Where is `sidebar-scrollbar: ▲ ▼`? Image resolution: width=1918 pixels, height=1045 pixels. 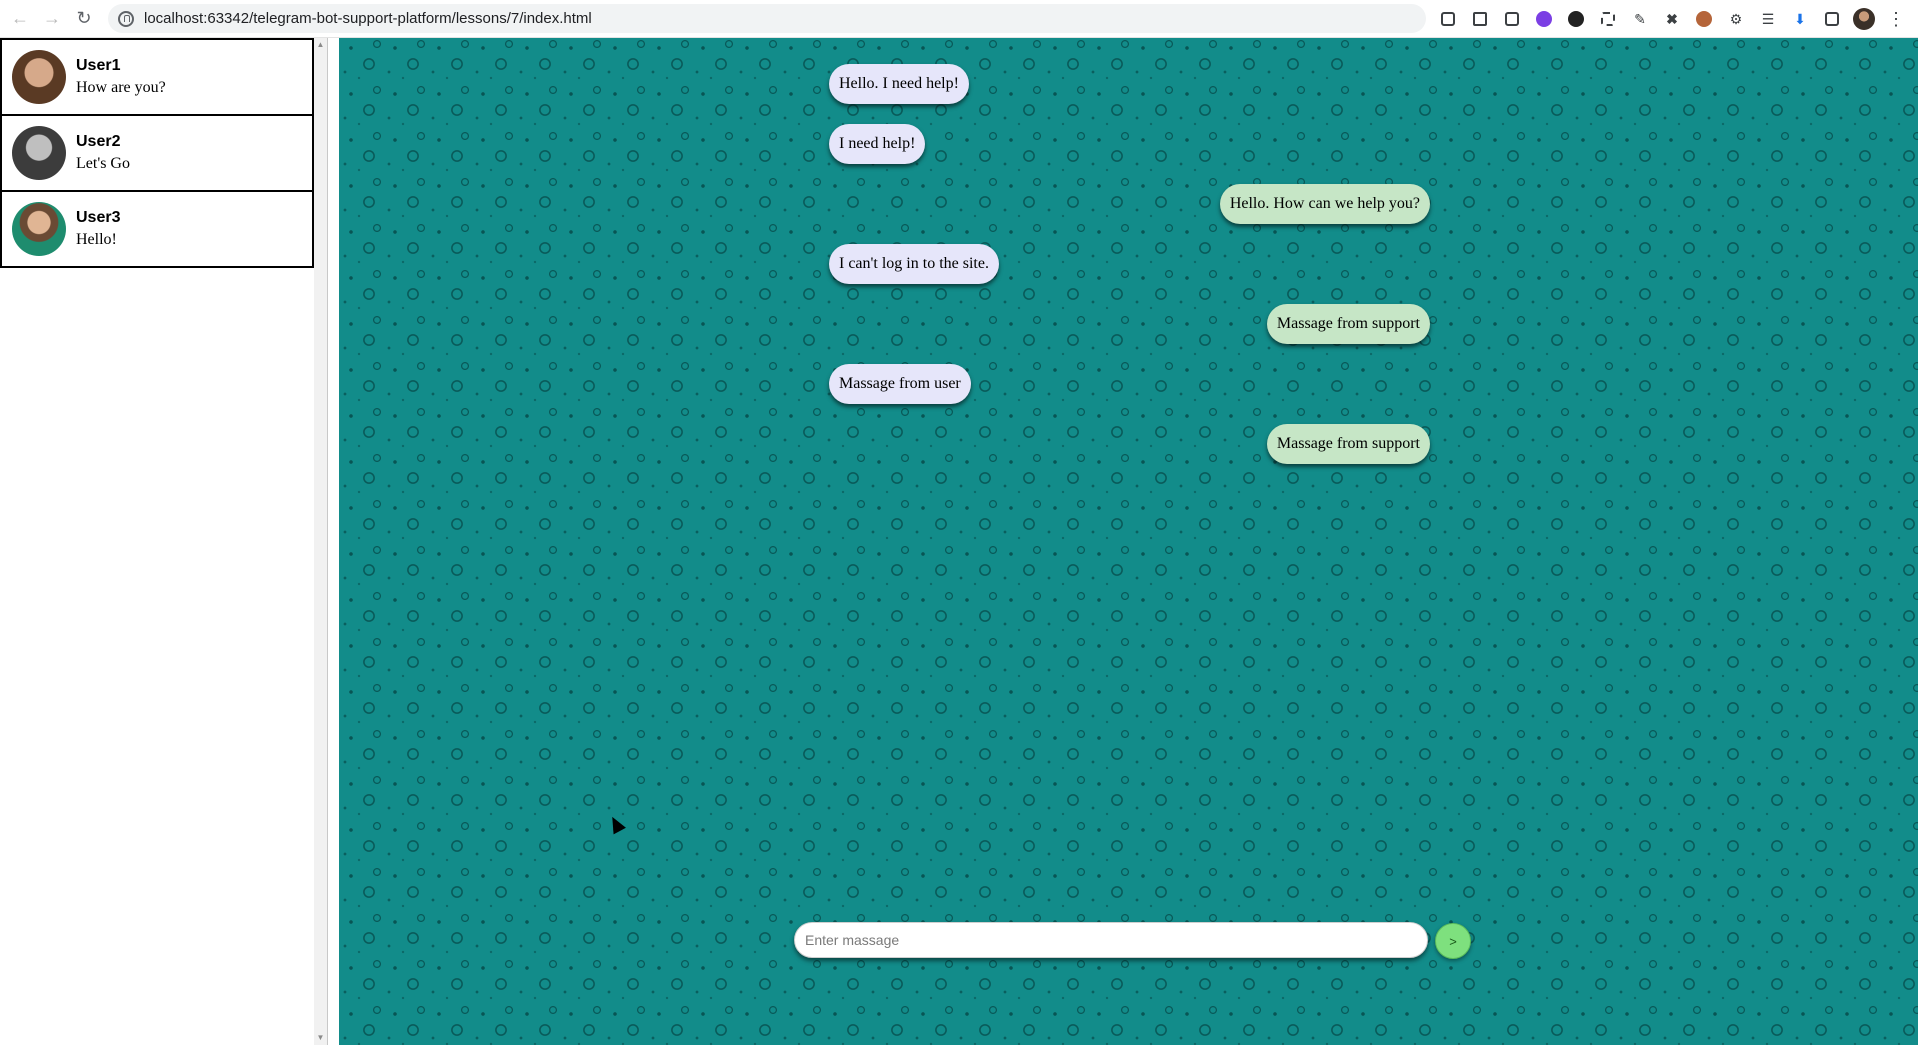 sidebar-scrollbar: ▲ ▼ is located at coordinates (320, 541).